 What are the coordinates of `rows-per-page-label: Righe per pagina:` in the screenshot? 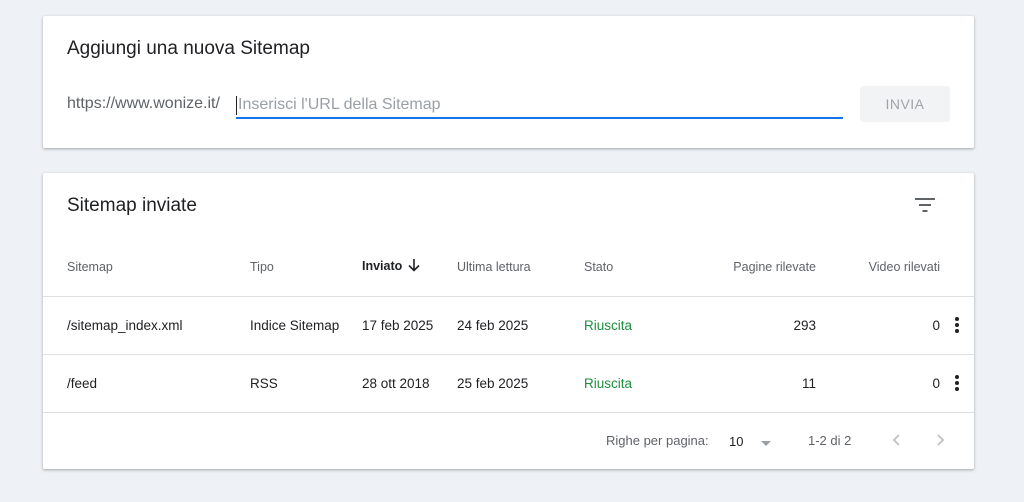 It's located at (657, 440).